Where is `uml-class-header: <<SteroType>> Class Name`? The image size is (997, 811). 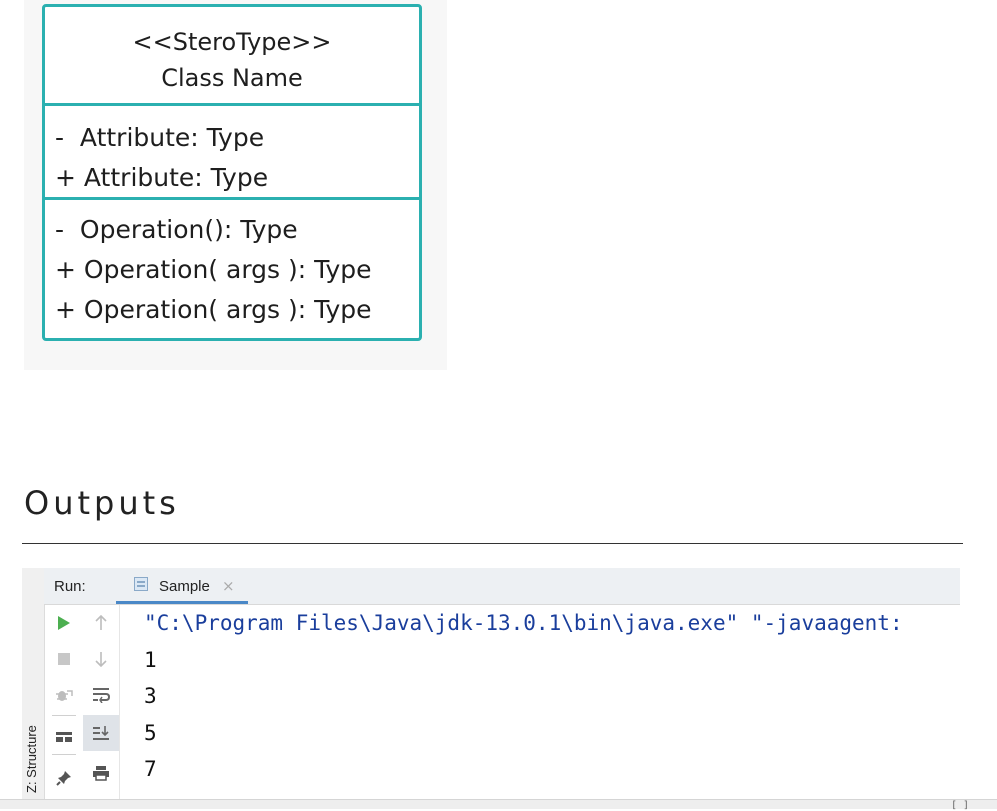 uml-class-header: <<SteroType>> Class Name is located at coordinates (232, 56).